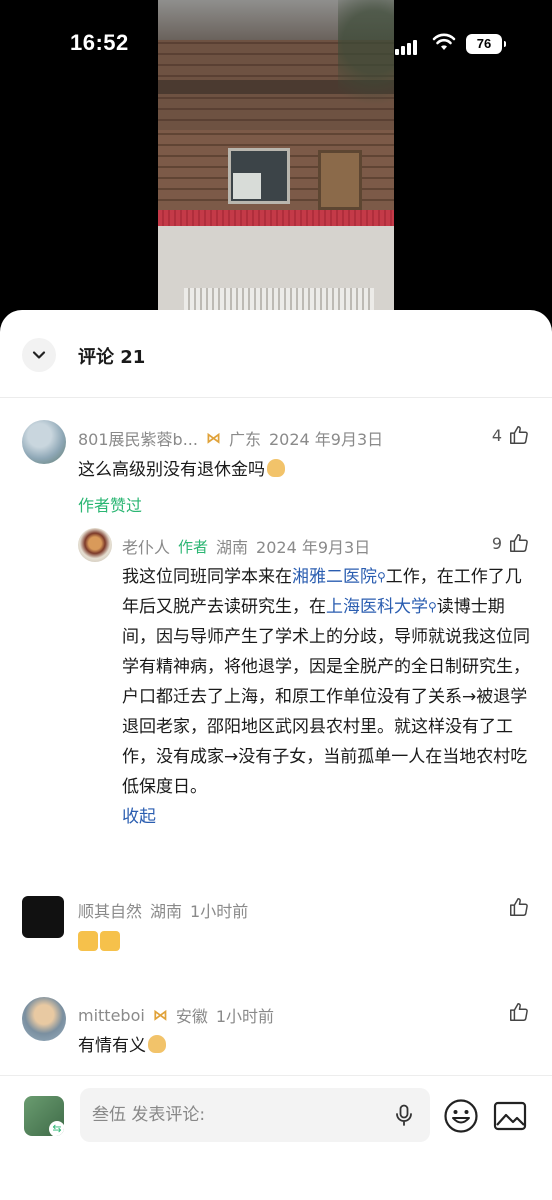 Image resolution: width=552 pixels, height=1200 pixels. I want to click on like-count: 9, so click(496, 543).